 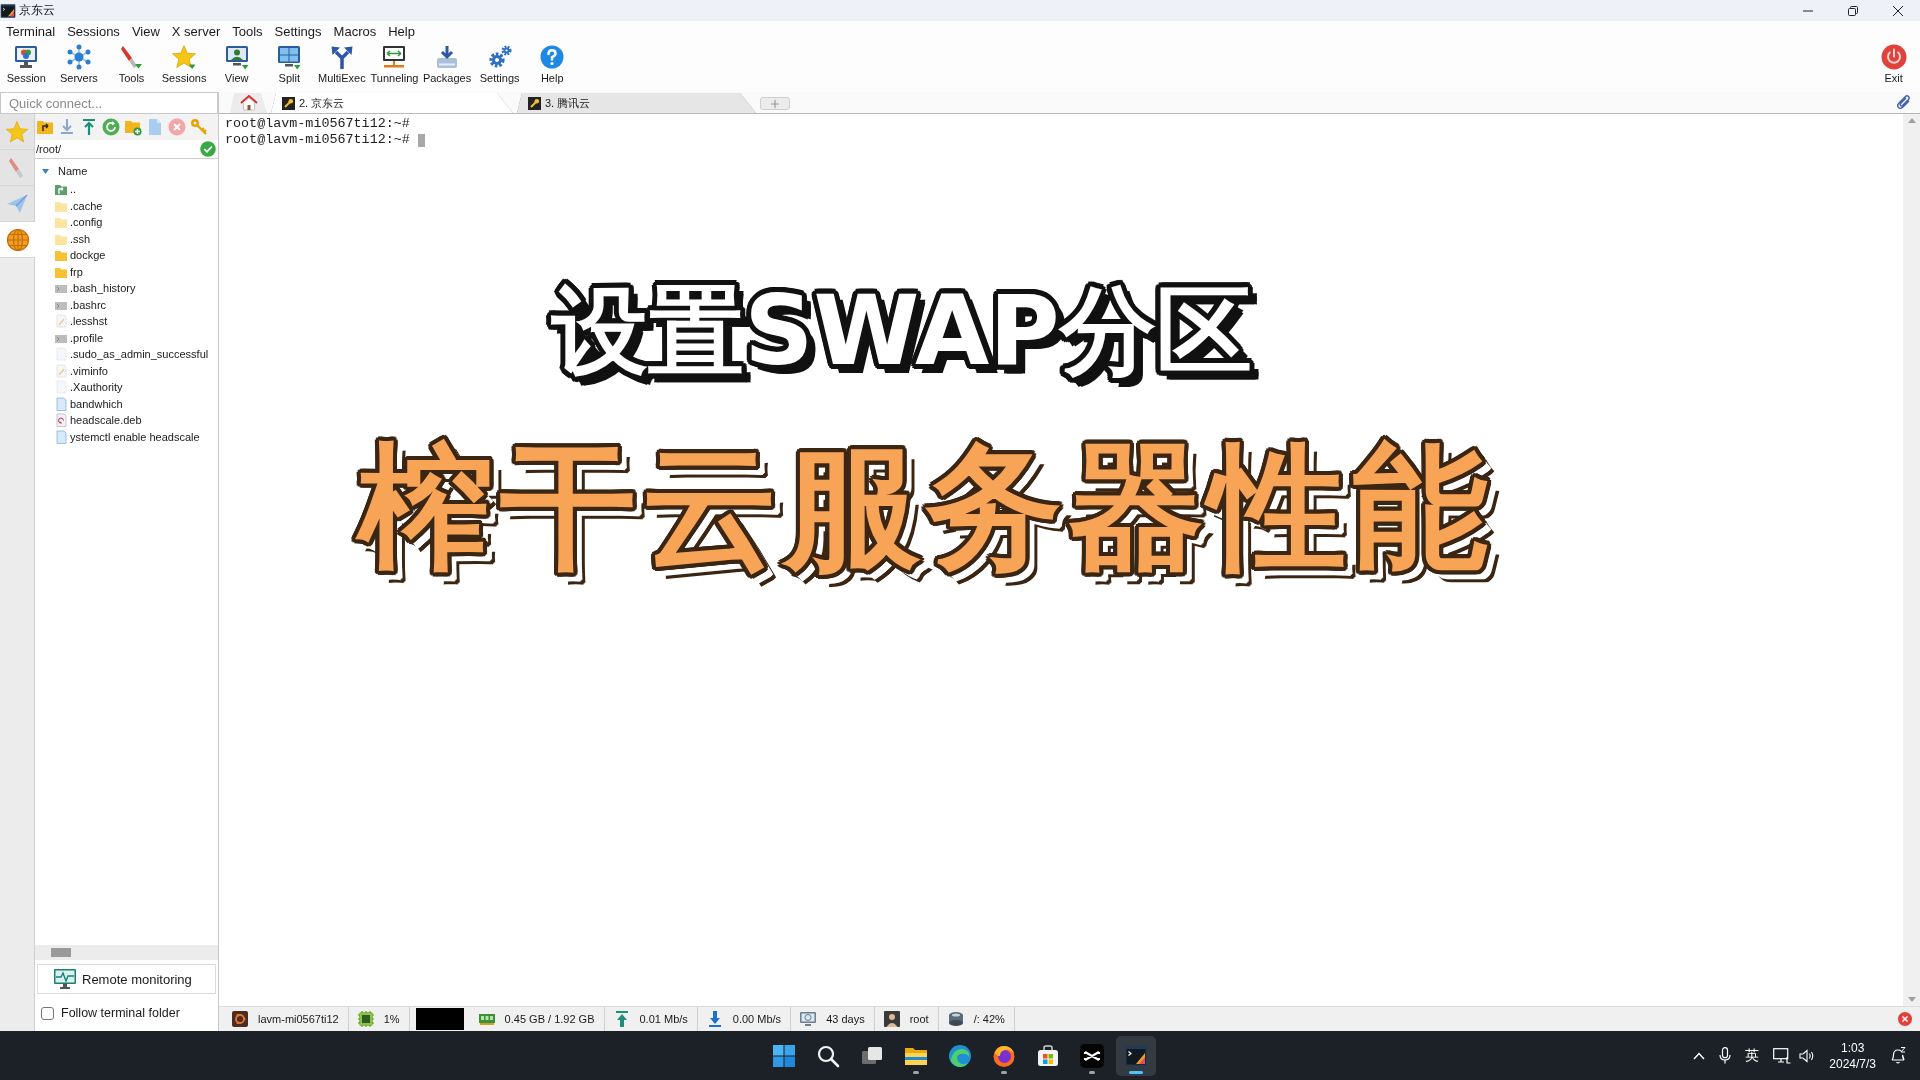 I want to click on new-folder-icon, so click(x=133, y=127).